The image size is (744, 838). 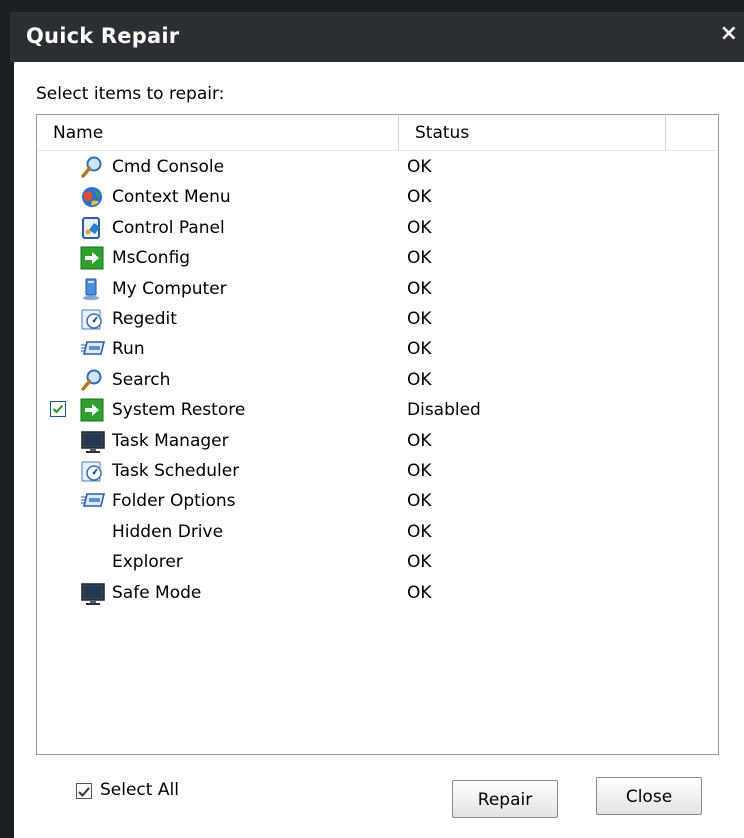 What do you see at coordinates (218, 132) in the screenshot?
I see `column-header-name: Name` at bounding box center [218, 132].